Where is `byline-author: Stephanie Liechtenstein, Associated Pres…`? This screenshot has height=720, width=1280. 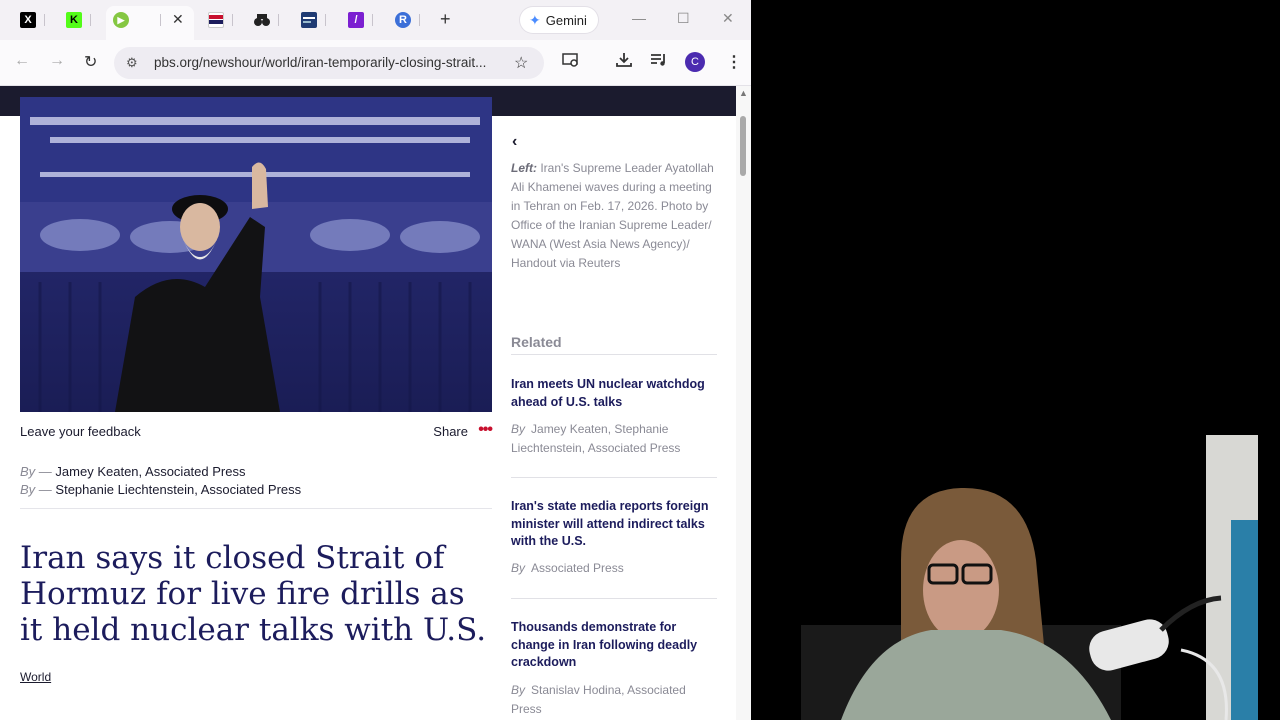
byline-author: Stephanie Liechtenstein, Associated Pres… is located at coordinates (178, 489).